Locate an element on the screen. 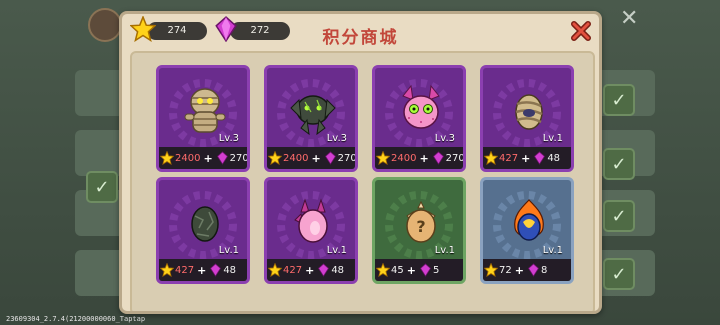 The width and height of the screenshot is (720, 325). gem-price: 5 is located at coordinates (436, 270).